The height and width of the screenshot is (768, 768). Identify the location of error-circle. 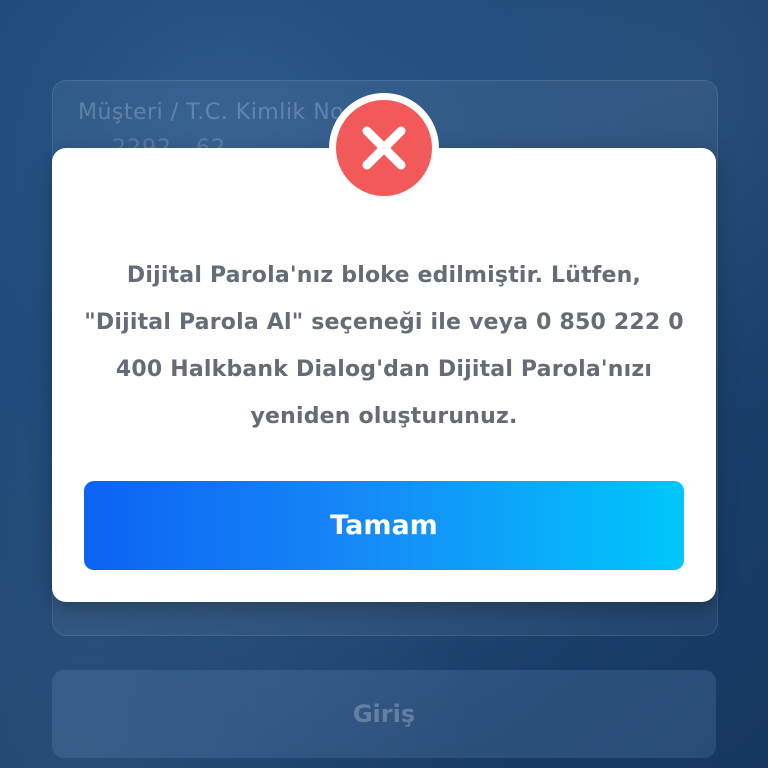
(384, 148).